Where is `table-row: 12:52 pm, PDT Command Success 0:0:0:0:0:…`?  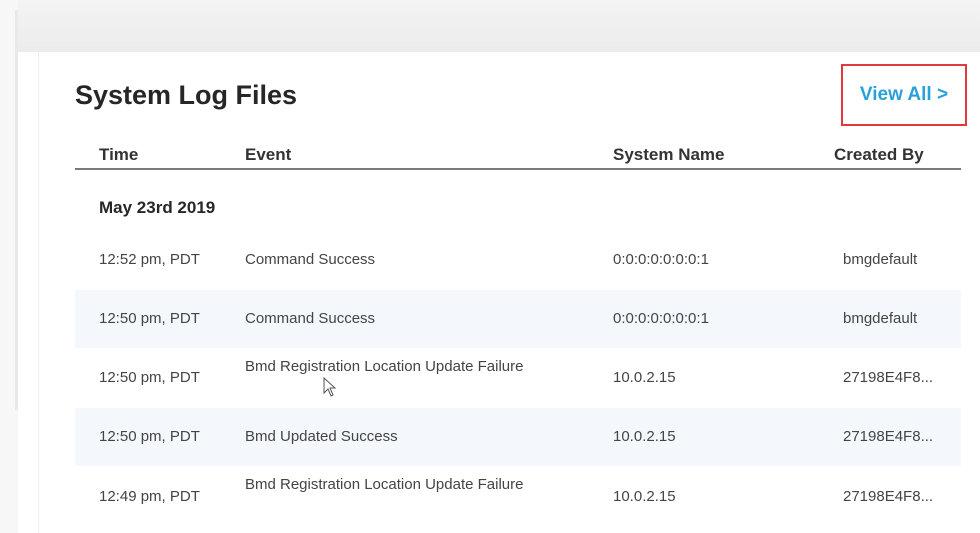 table-row: 12:52 pm, PDT Command Success 0:0:0:0:0:… is located at coordinates (518, 260).